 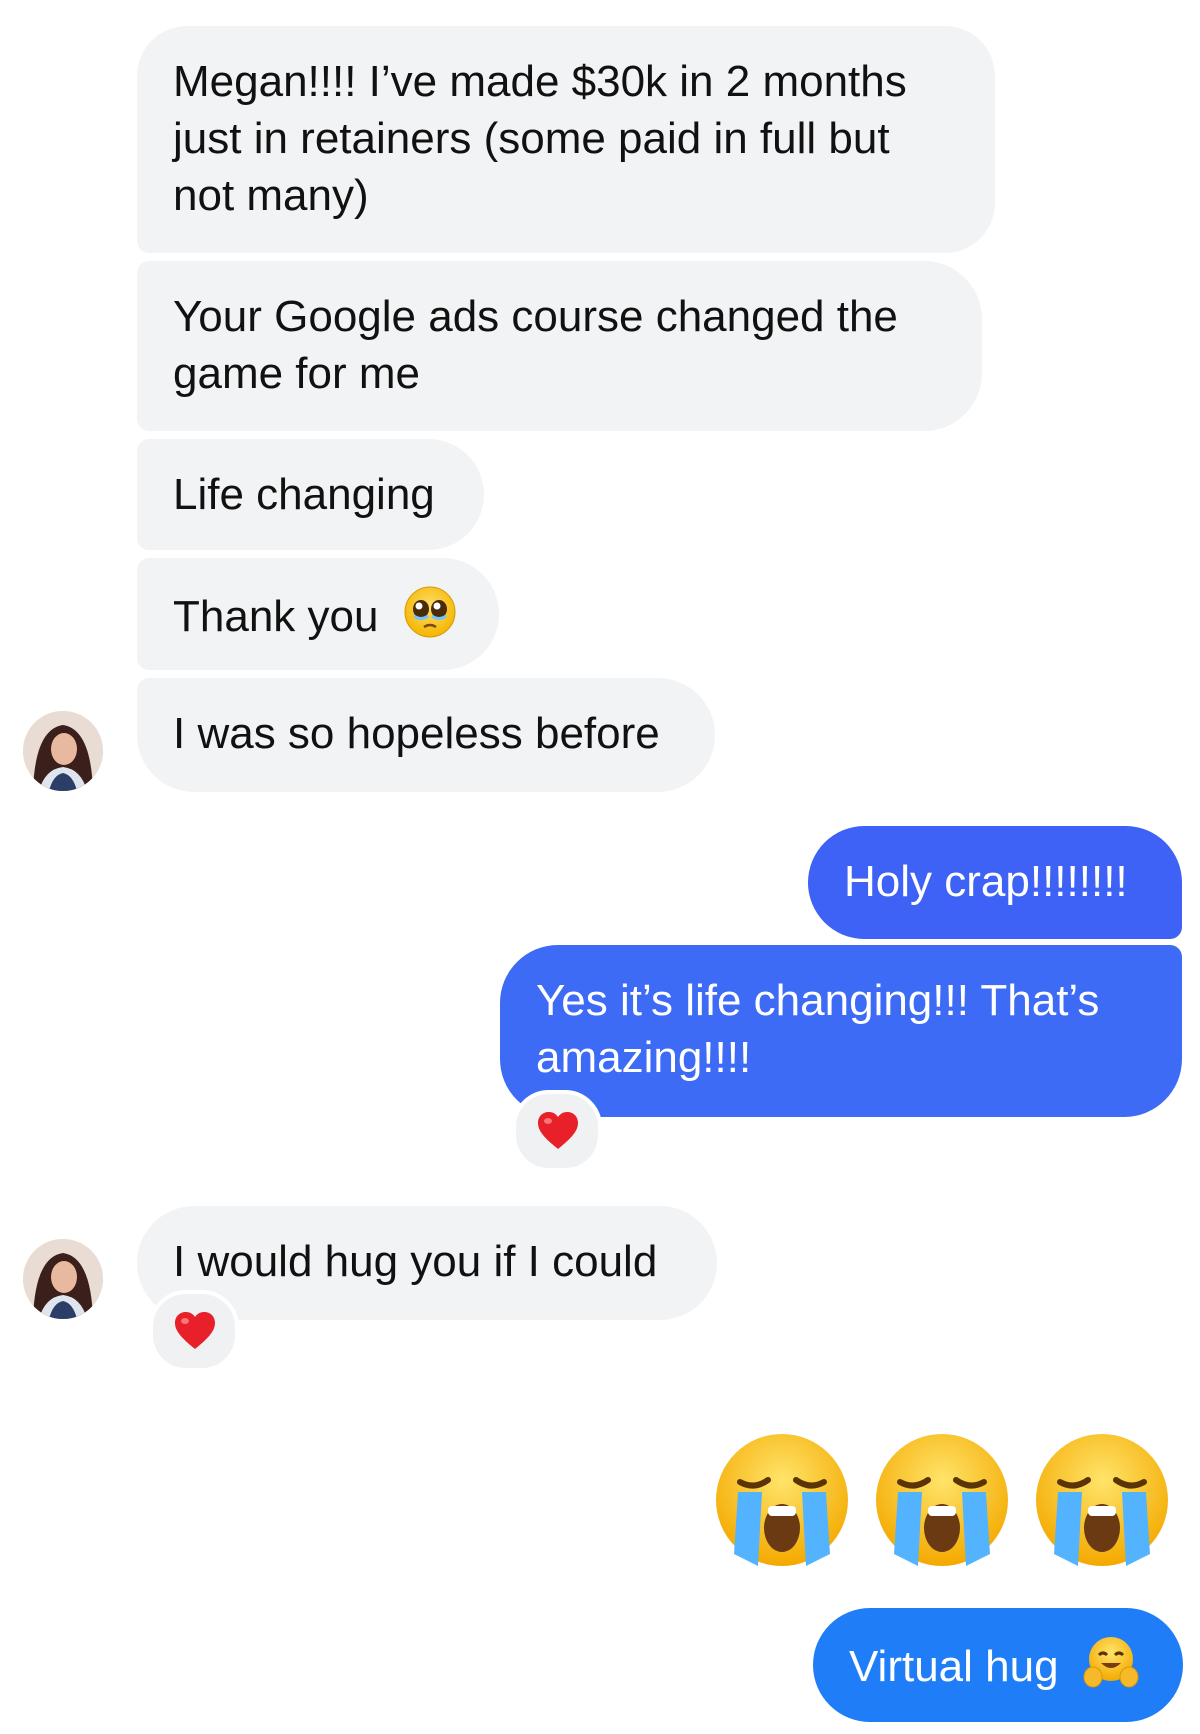 I want to click on message-text: Virtual hug, so click(x=954, y=1666).